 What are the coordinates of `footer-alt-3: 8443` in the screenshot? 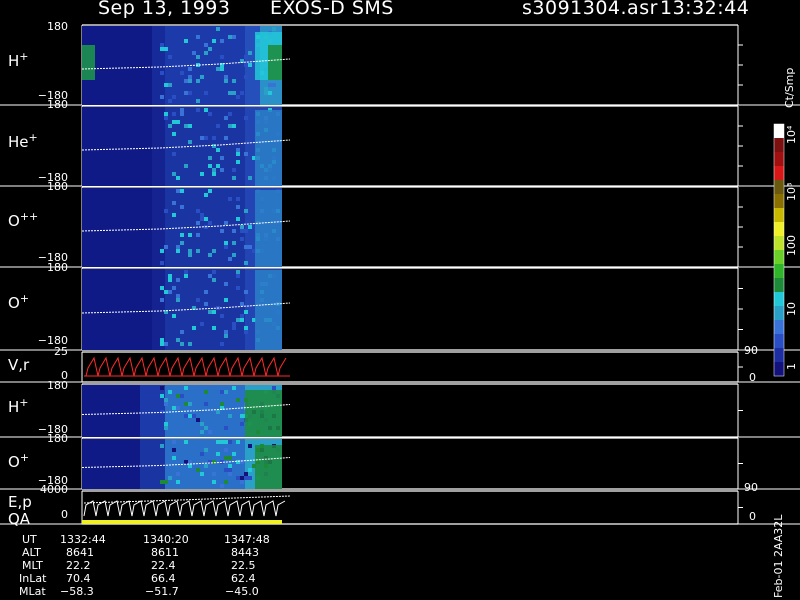 It's located at (245, 552).